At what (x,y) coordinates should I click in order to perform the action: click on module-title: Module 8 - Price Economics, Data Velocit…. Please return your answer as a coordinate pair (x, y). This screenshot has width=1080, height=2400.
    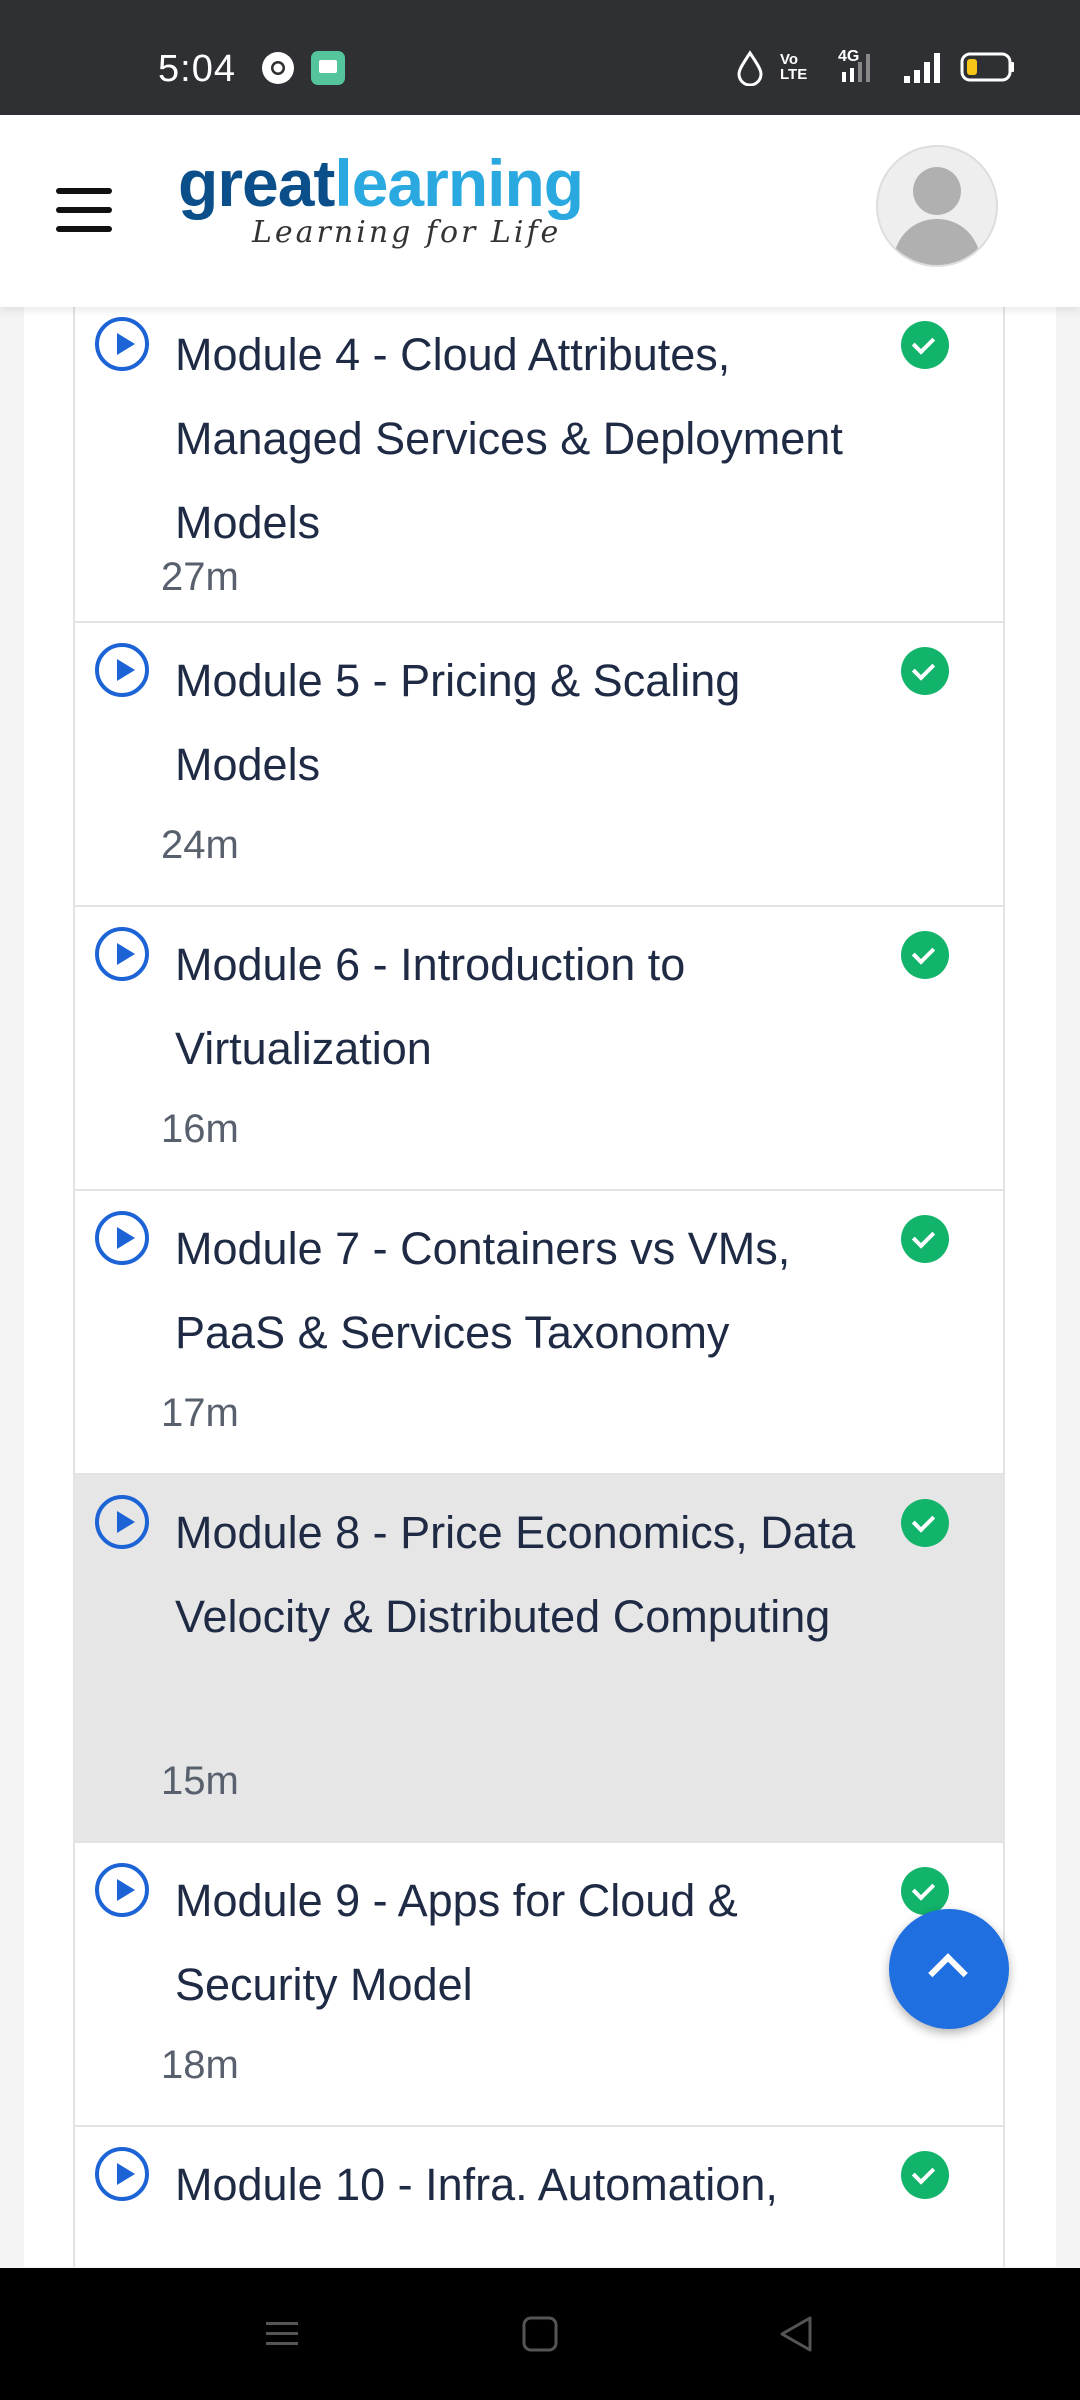
    Looking at the image, I should click on (525, 1575).